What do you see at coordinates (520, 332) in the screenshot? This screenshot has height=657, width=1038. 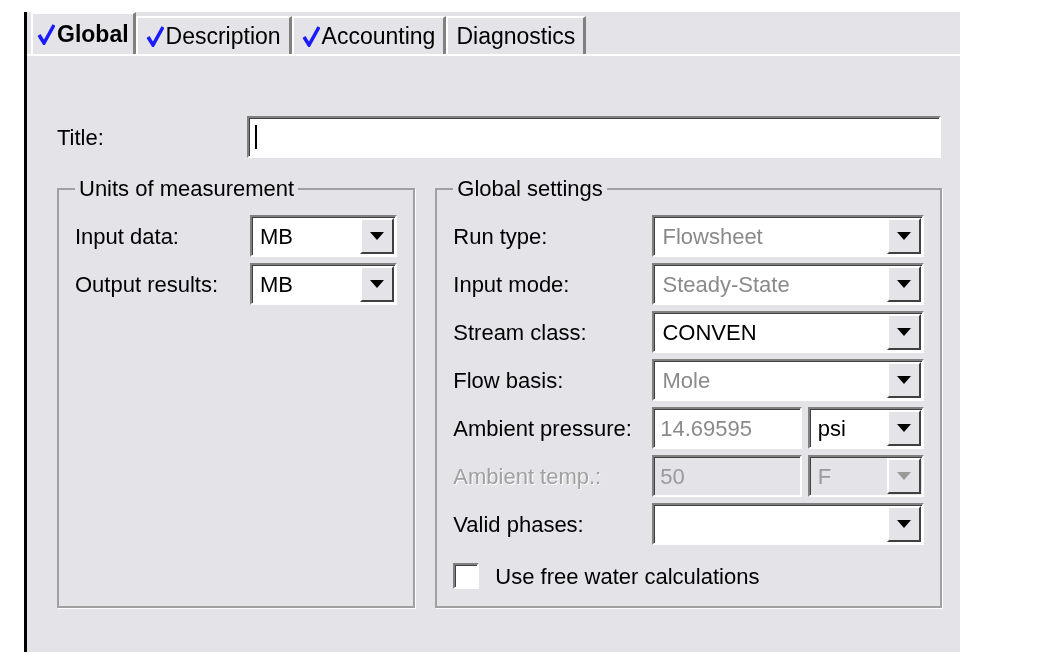 I see `field-label: Stream class:` at bounding box center [520, 332].